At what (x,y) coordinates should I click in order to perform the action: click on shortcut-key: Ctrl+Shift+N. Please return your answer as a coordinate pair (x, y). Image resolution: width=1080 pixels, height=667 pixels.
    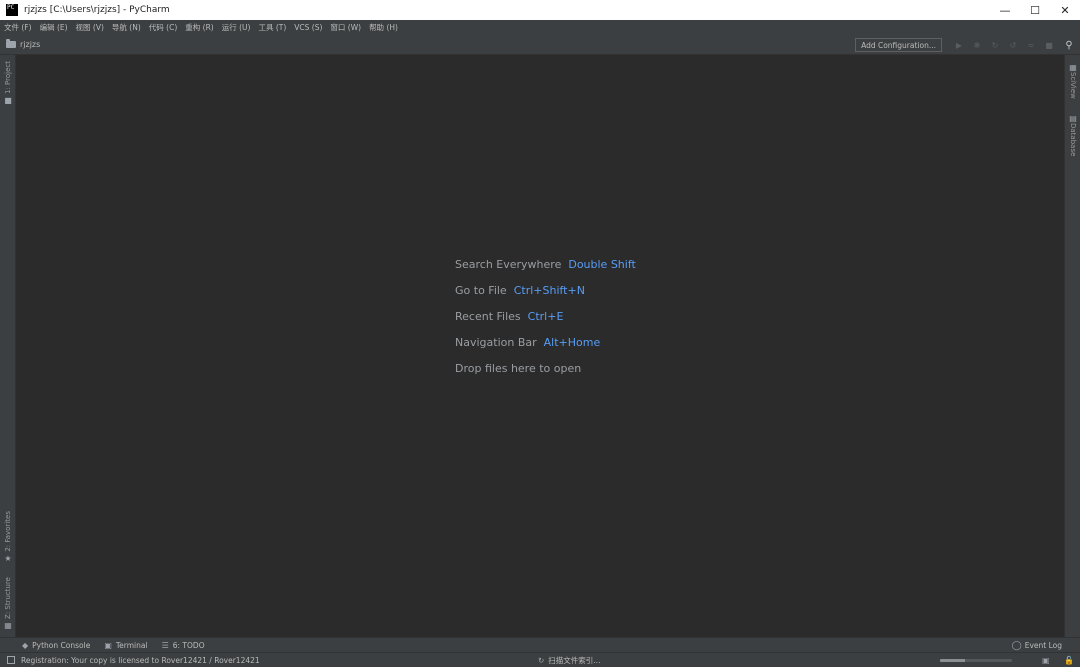
    Looking at the image, I should click on (549, 290).